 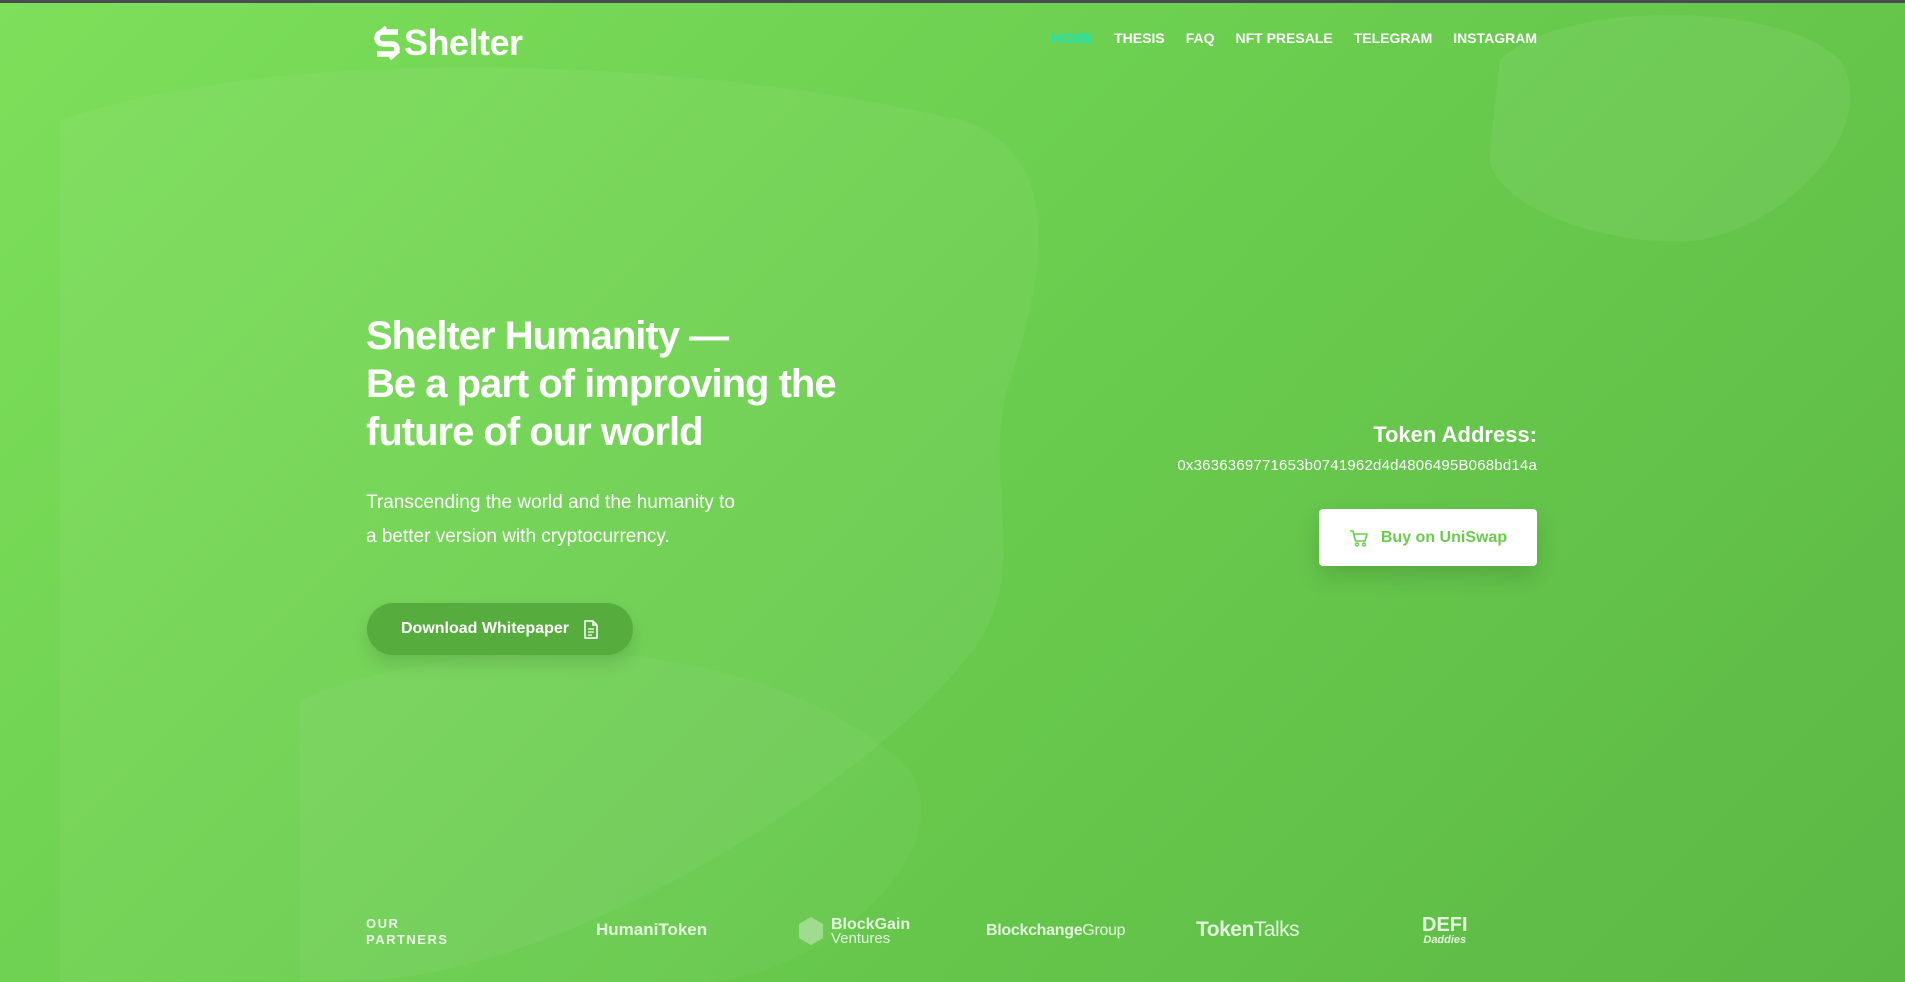 I want to click on buy-on-uniswap-button: Buy on UniSwap, so click(x=1428, y=537).